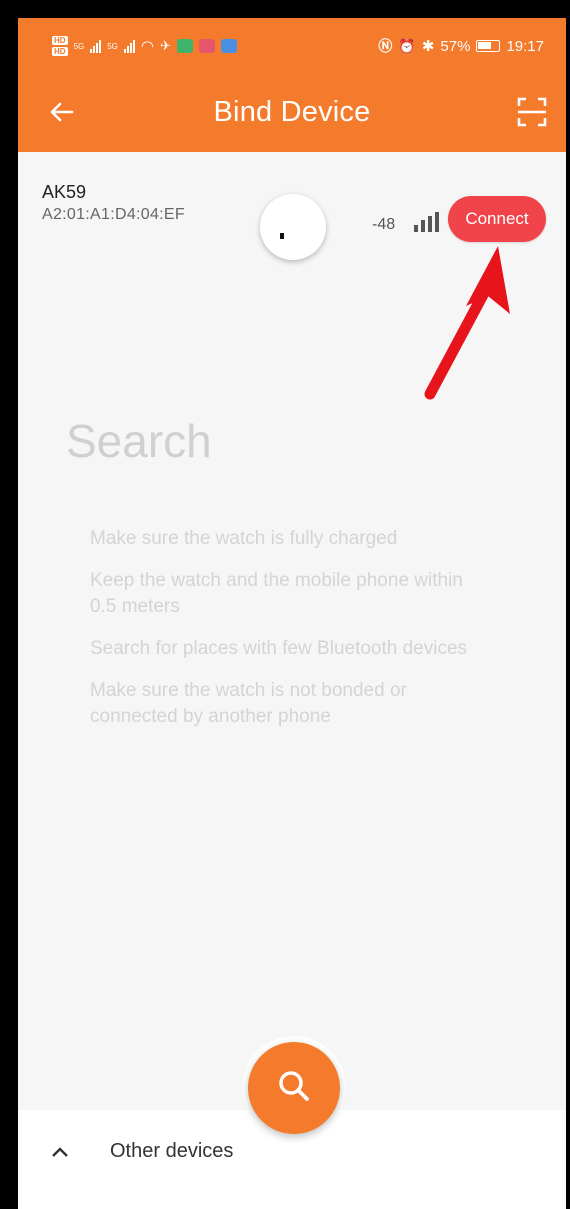  I want to click on loading-spinner, so click(293, 227).